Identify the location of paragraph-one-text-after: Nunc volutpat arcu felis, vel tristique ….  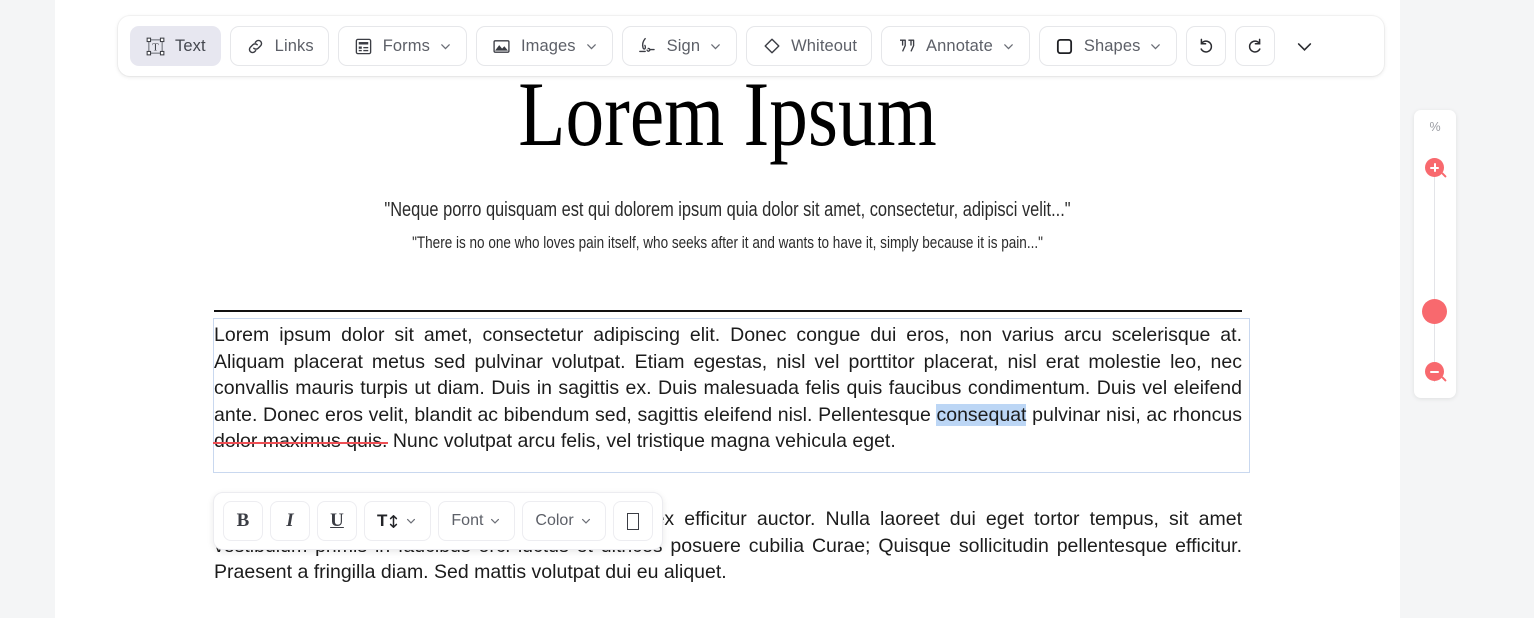
(641, 441).